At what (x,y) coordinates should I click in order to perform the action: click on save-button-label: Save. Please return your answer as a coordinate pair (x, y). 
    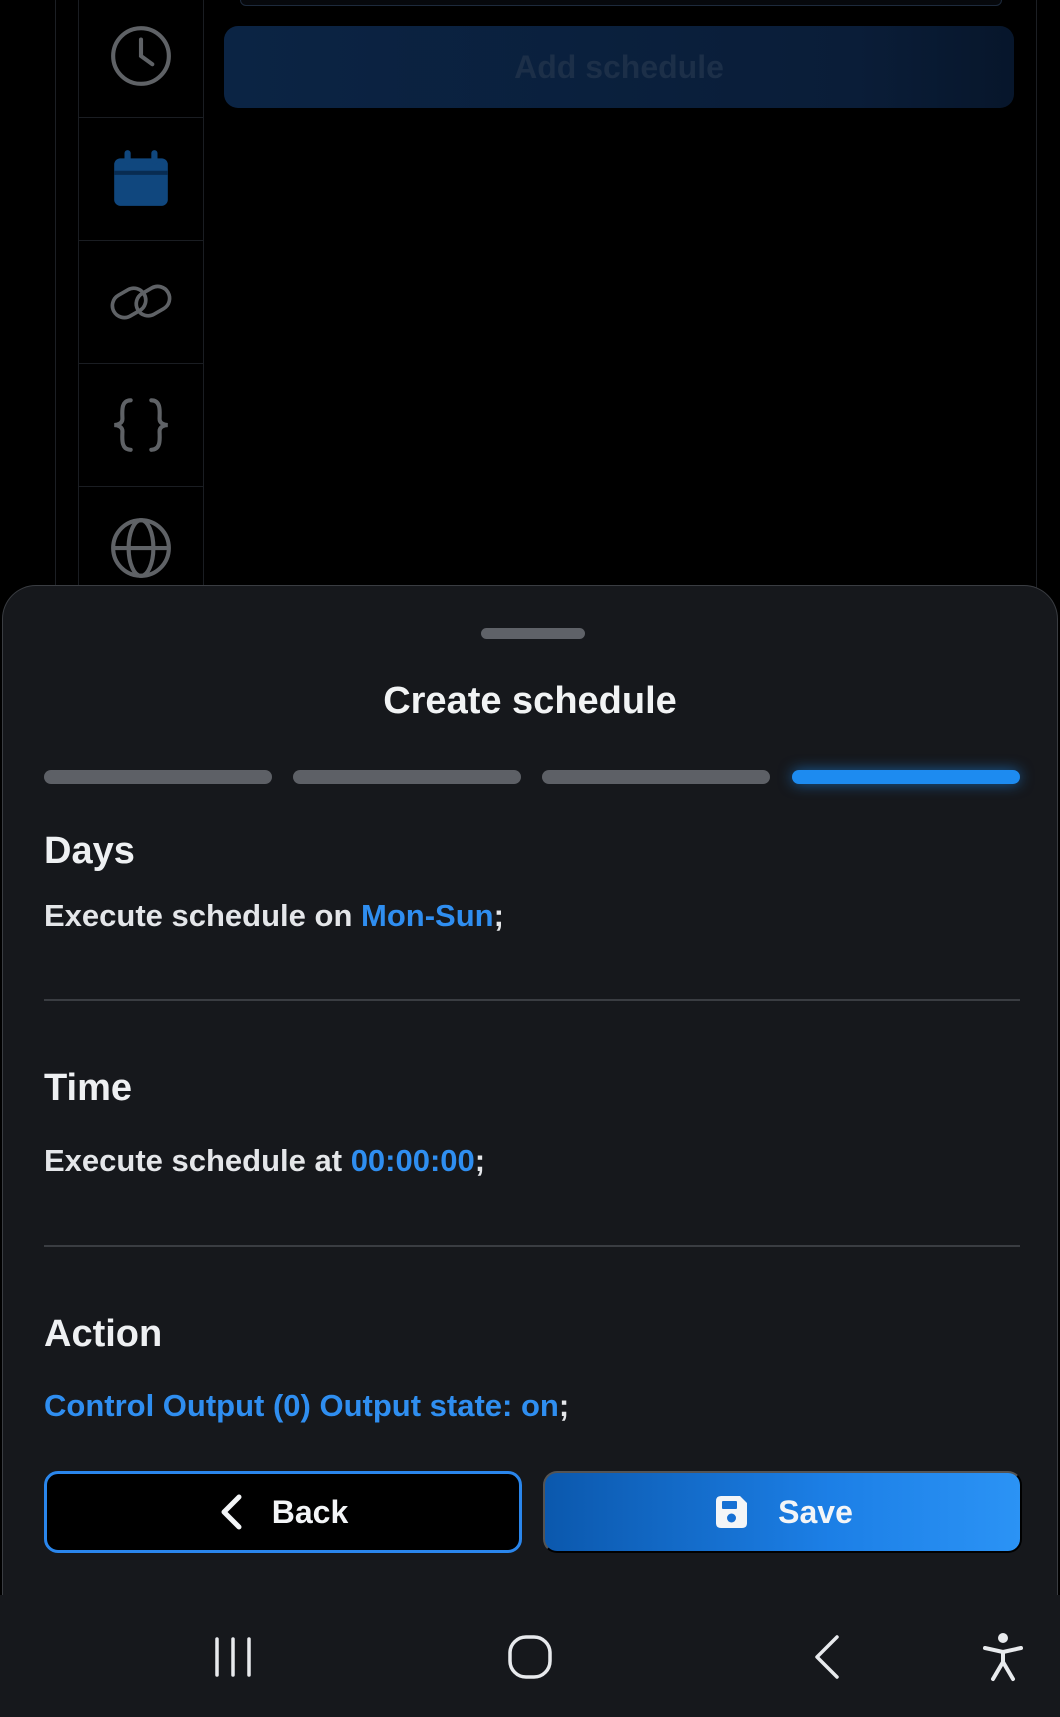
    Looking at the image, I should click on (815, 1511).